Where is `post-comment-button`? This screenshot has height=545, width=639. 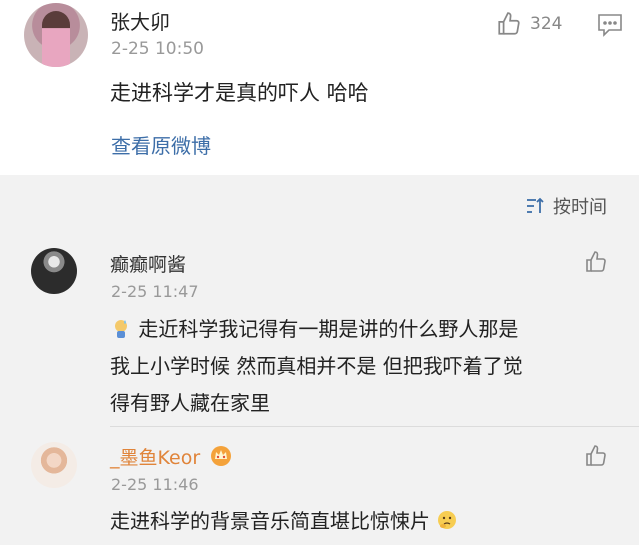 post-comment-button is located at coordinates (610, 27).